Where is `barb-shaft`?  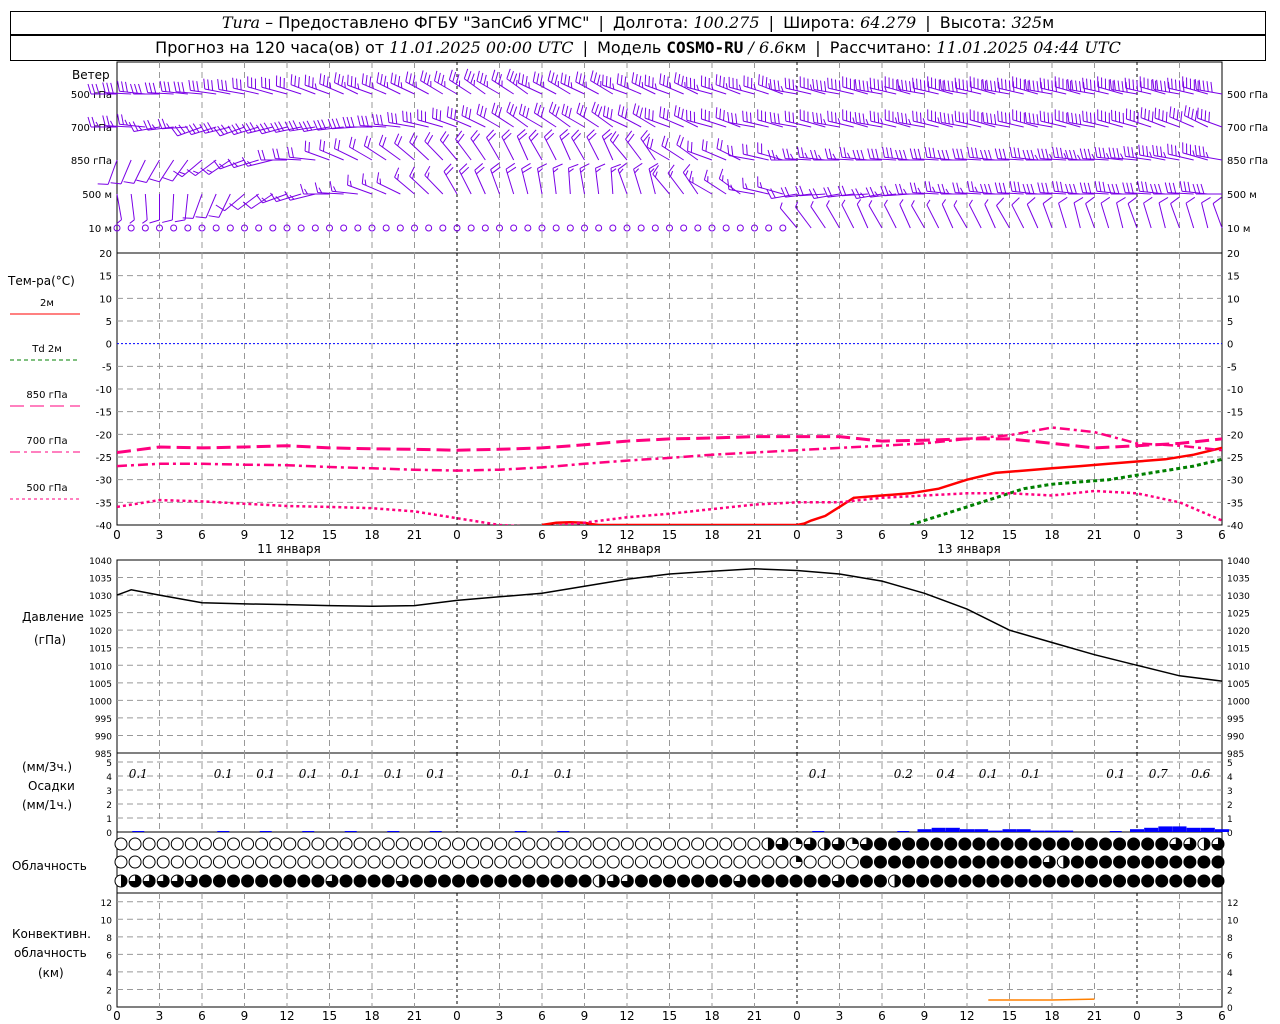 barb-shaft is located at coordinates (990, 216).